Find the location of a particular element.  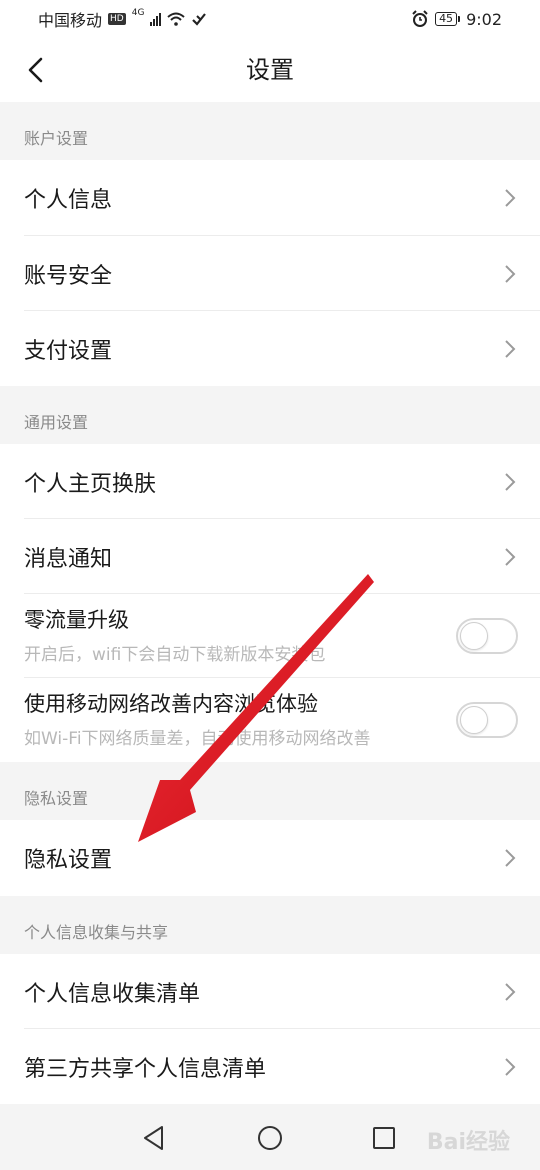

row-homepage-skin: 个人主页换肤 is located at coordinates (270, 481).